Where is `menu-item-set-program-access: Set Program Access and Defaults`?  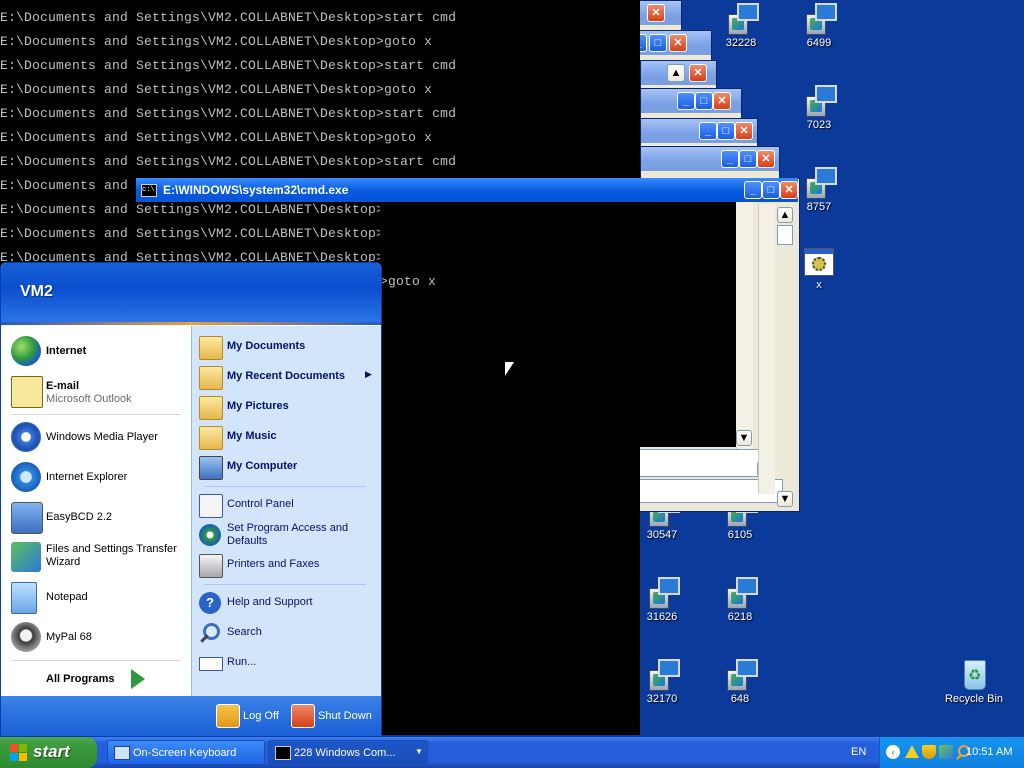 menu-item-set-program-access: Set Program Access and Defaults is located at coordinates (288, 535).